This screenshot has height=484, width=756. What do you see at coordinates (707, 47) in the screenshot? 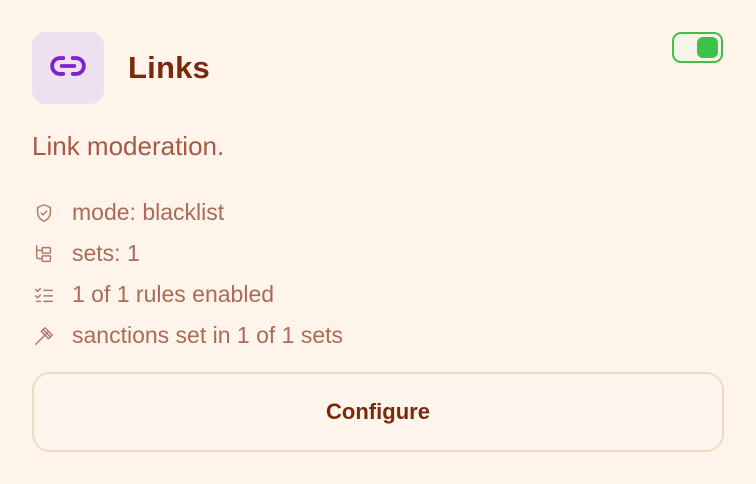
I see `toggle-knob` at bounding box center [707, 47].